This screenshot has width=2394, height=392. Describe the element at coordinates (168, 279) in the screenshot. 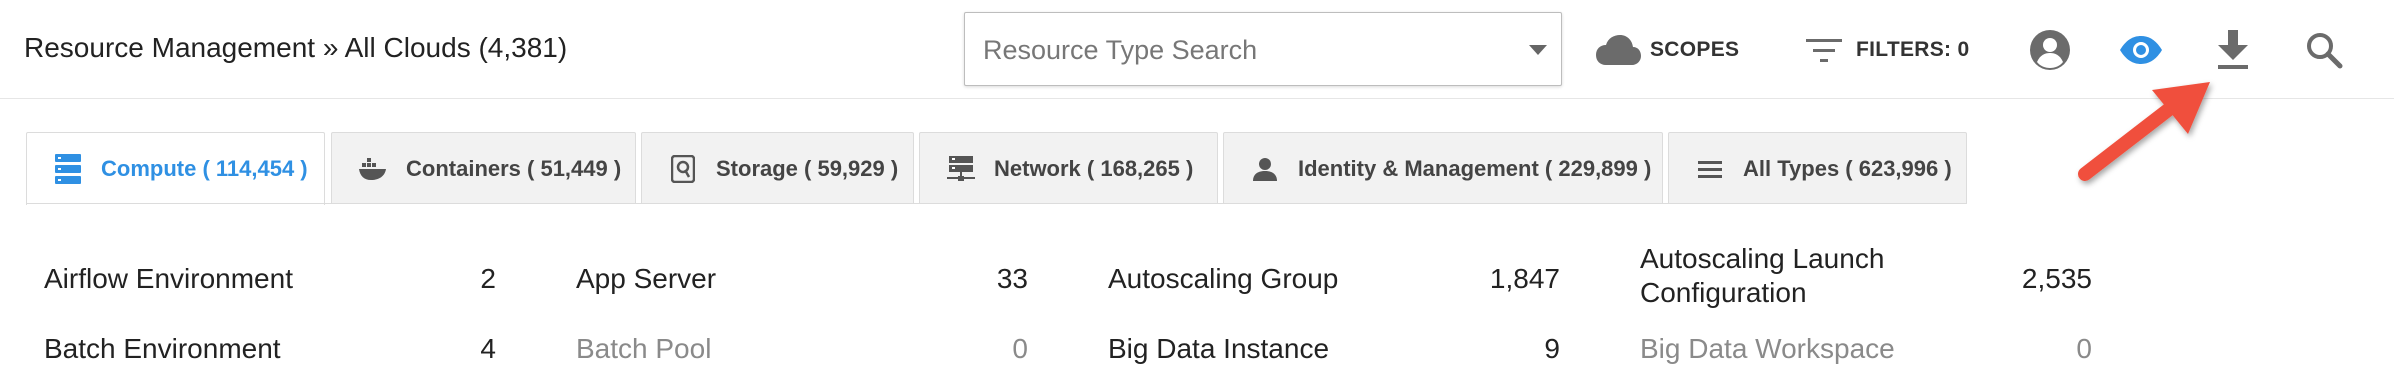

I see `resource-name: Airflow Environment` at that location.